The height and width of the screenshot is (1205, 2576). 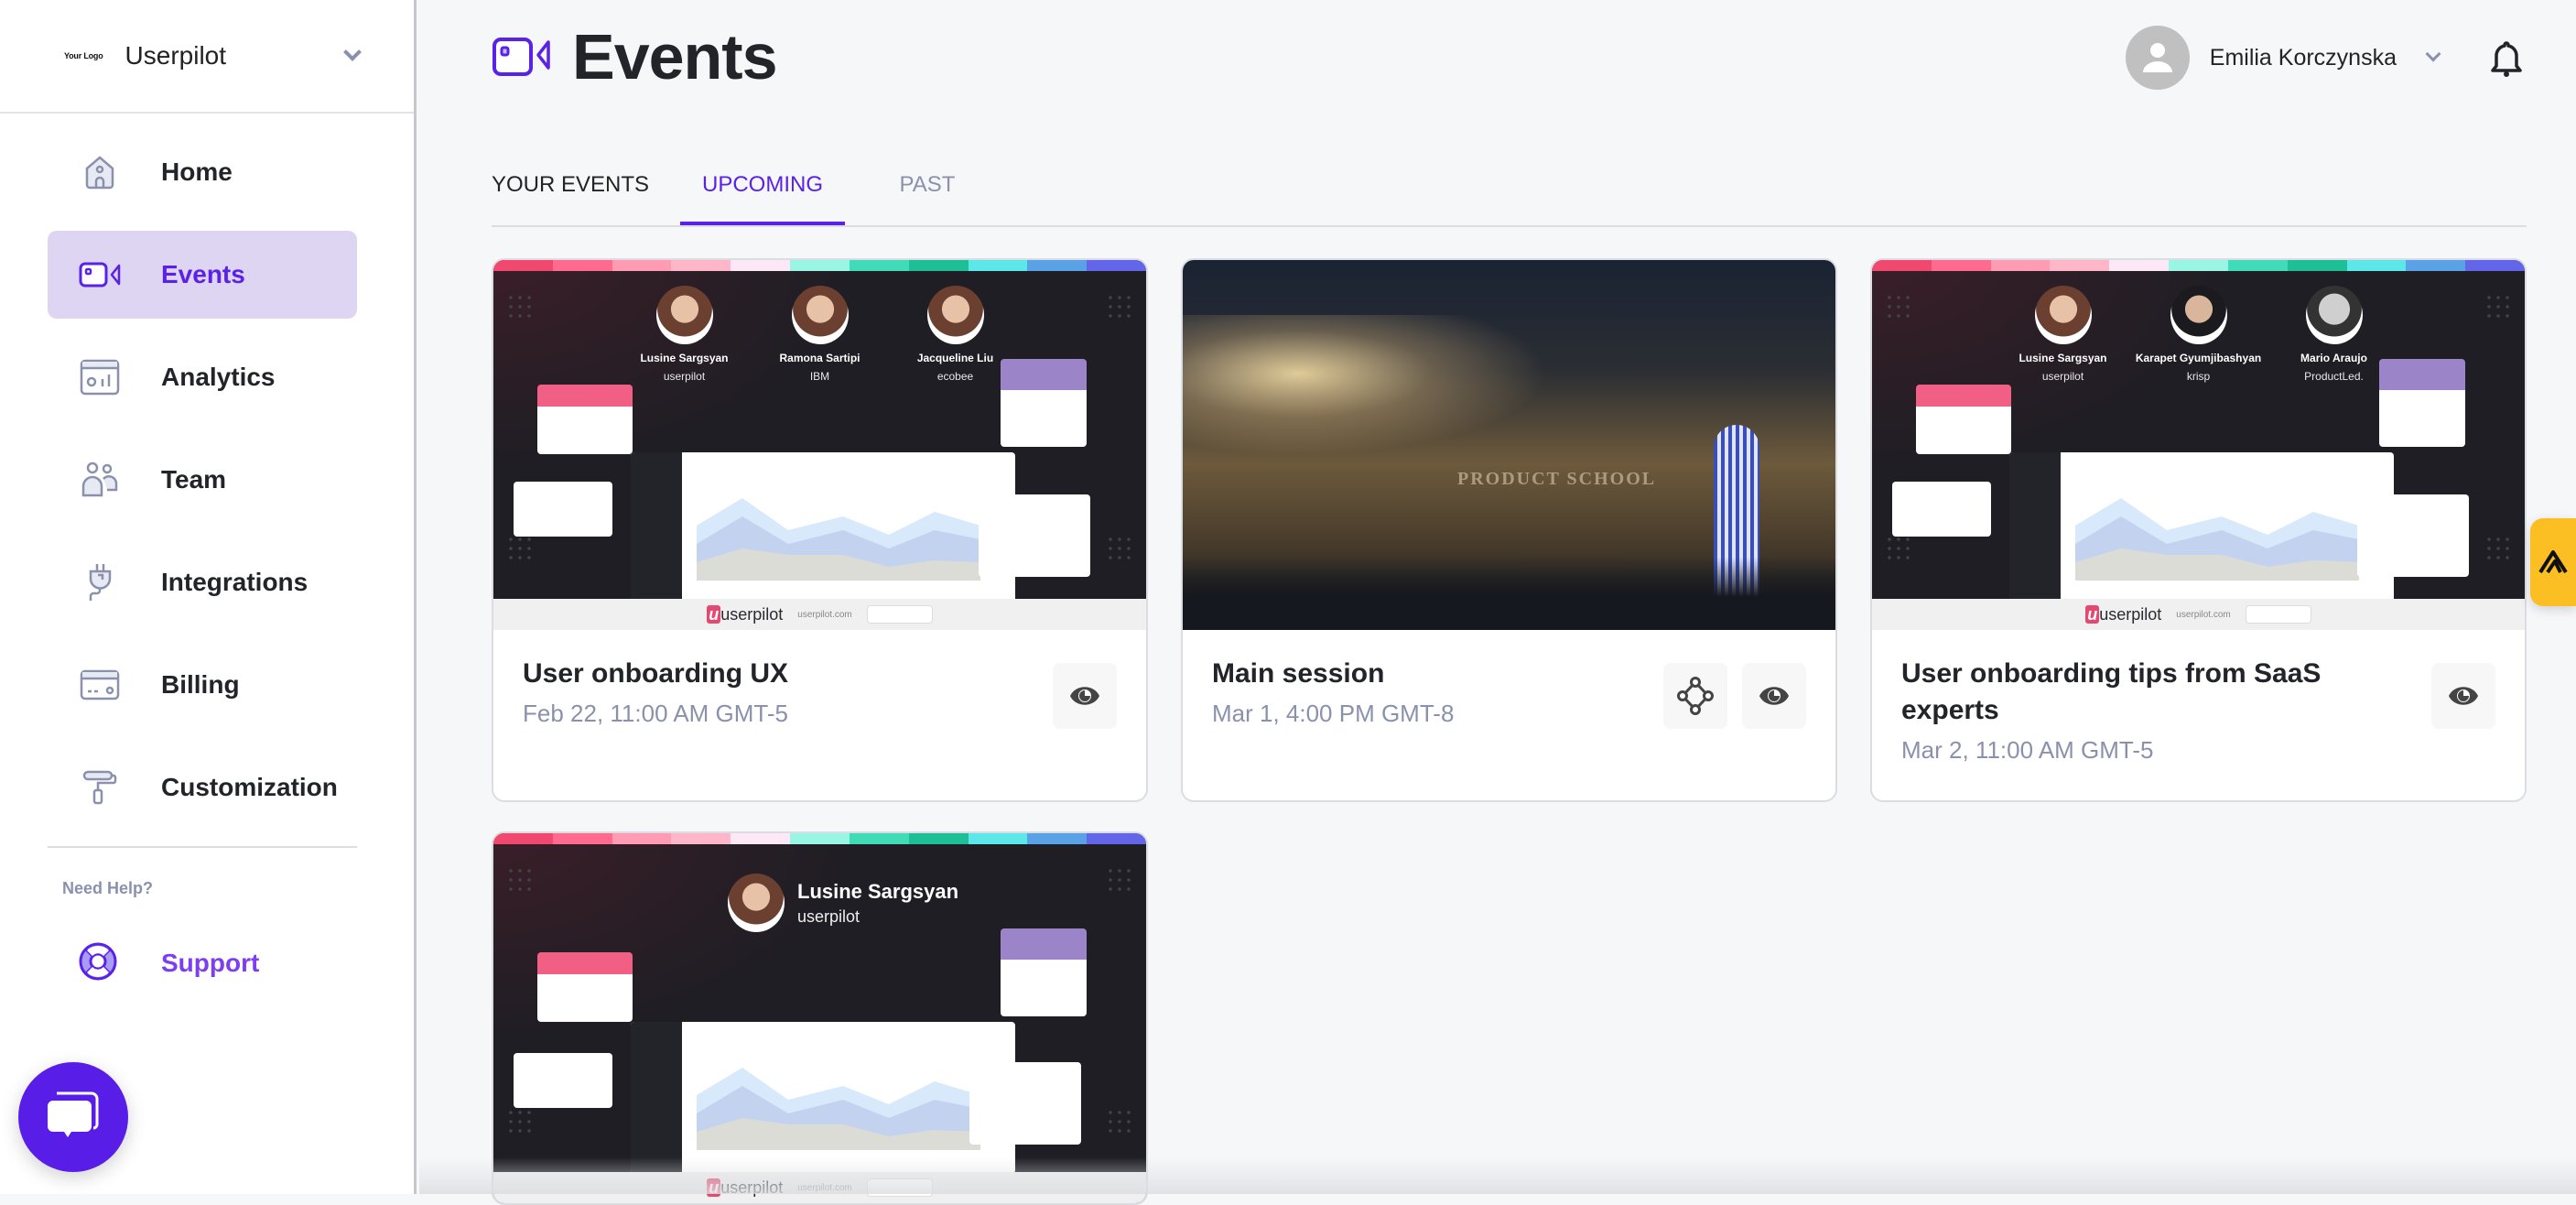 I want to click on chat-bubbles-icon, so click(x=73, y=1117).